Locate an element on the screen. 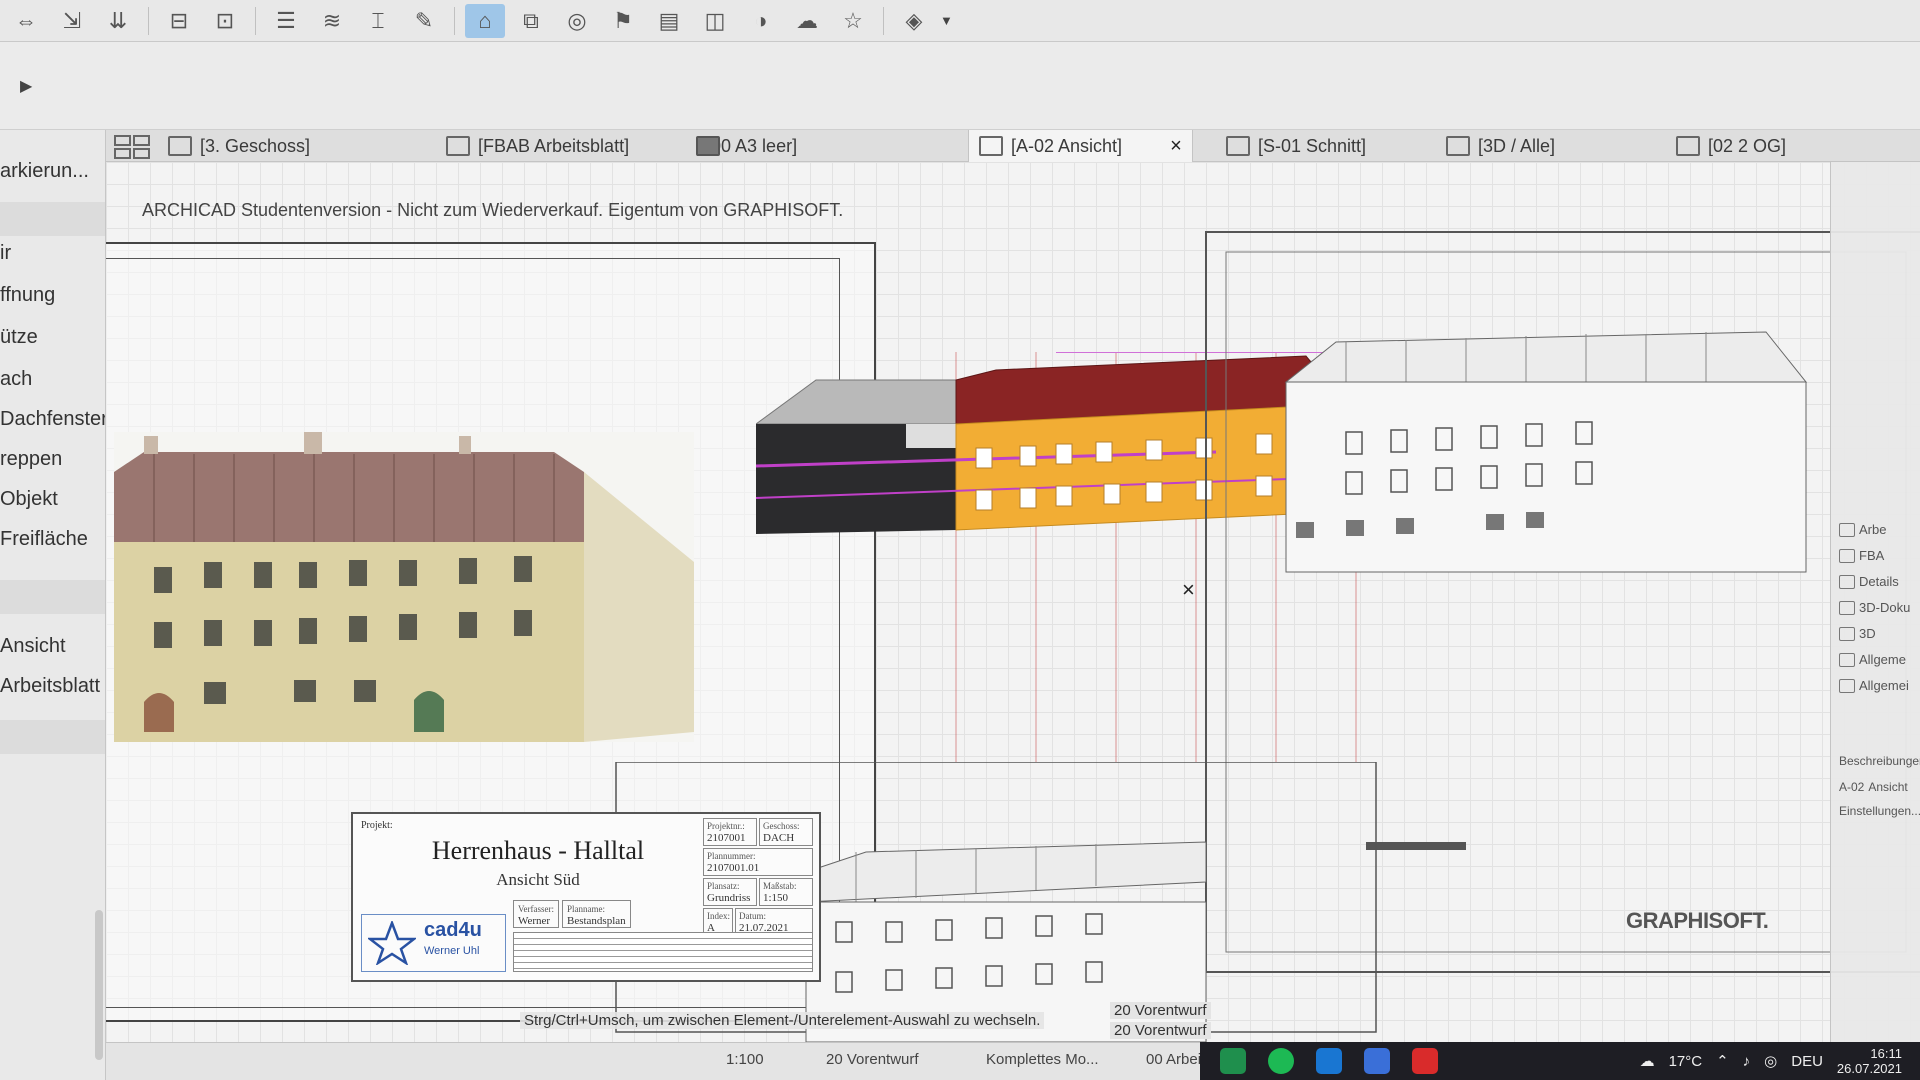  plan-name-value: Bestandsplan is located at coordinates (596, 921).